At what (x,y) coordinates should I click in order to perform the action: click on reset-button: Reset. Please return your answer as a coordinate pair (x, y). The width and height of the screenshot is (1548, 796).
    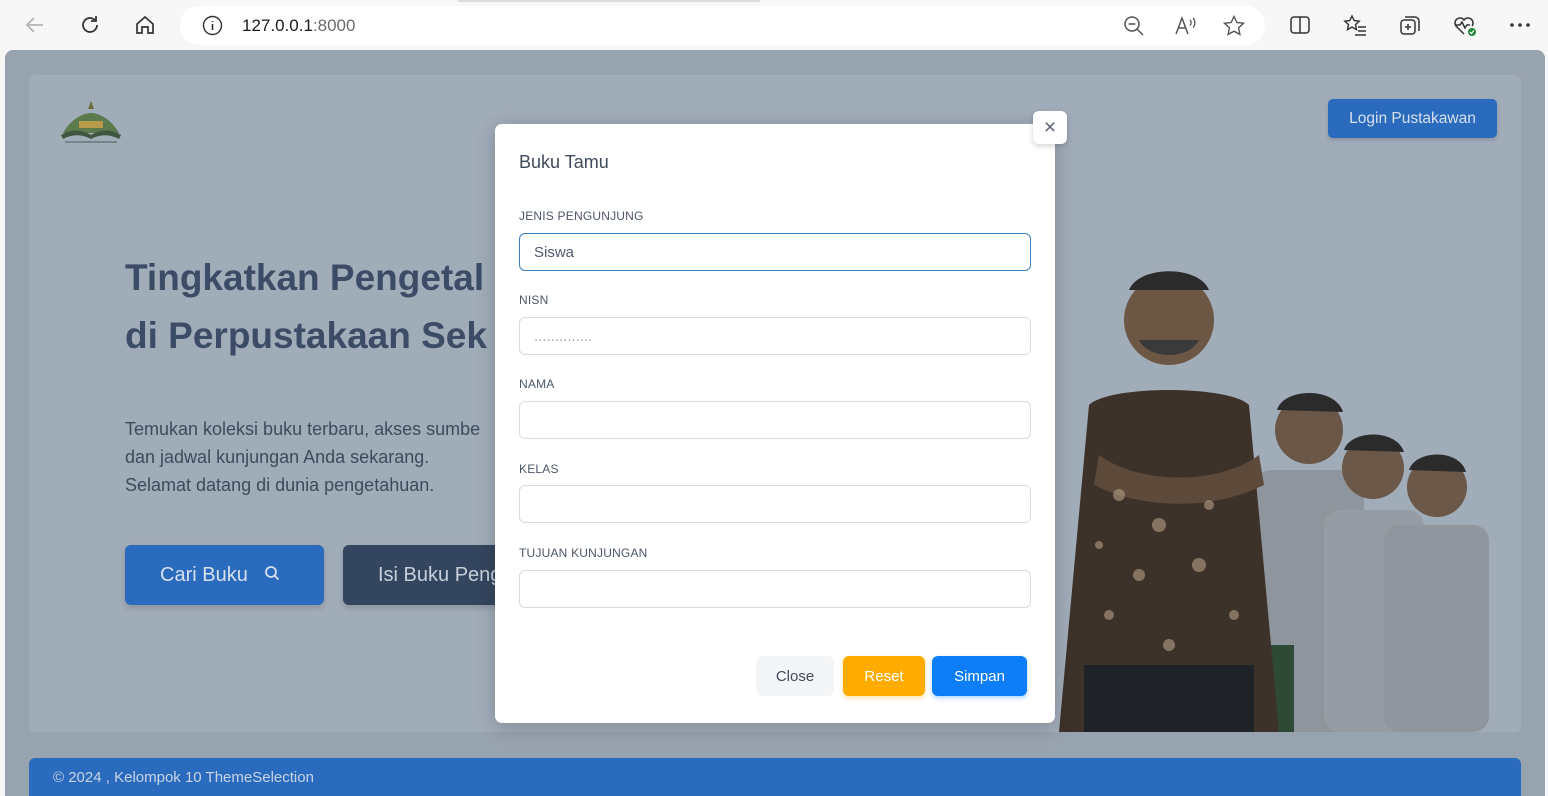
    Looking at the image, I should click on (884, 676).